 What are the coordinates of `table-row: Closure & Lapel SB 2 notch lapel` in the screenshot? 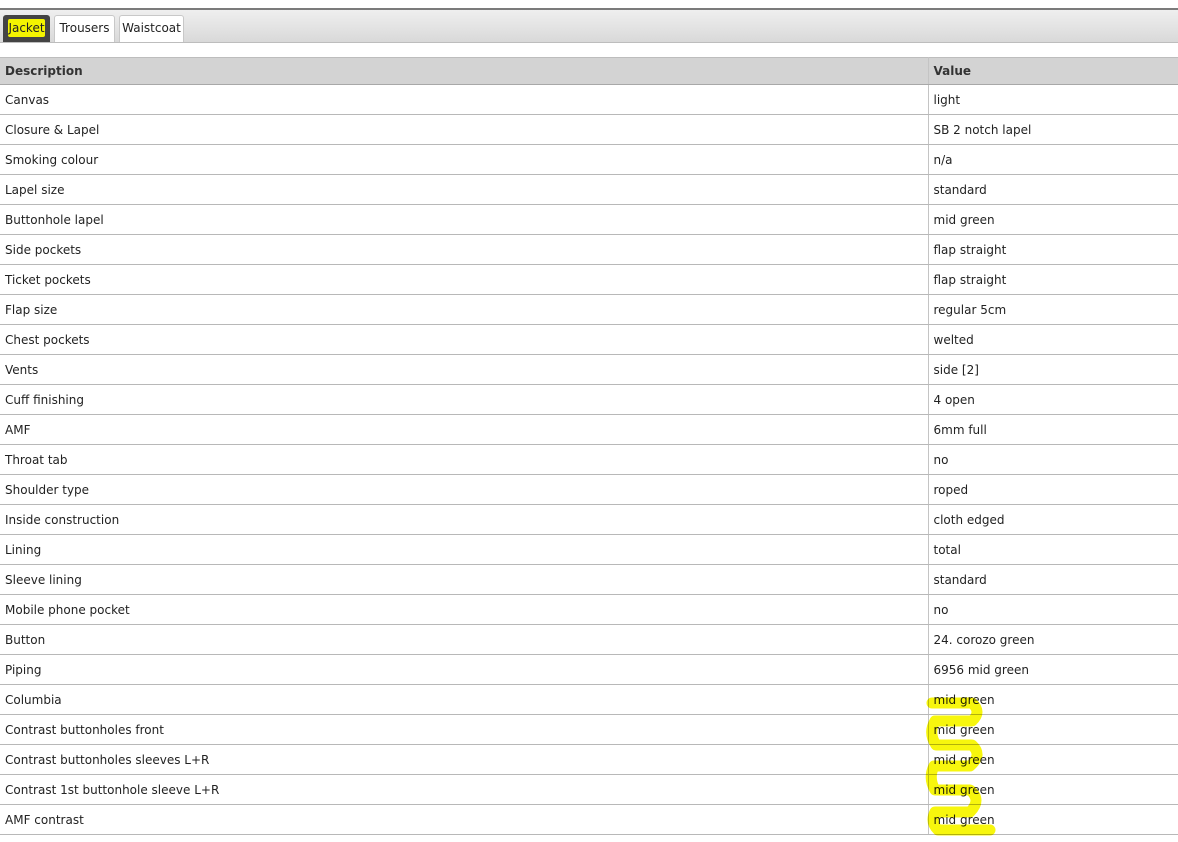 It's located at (589, 129).